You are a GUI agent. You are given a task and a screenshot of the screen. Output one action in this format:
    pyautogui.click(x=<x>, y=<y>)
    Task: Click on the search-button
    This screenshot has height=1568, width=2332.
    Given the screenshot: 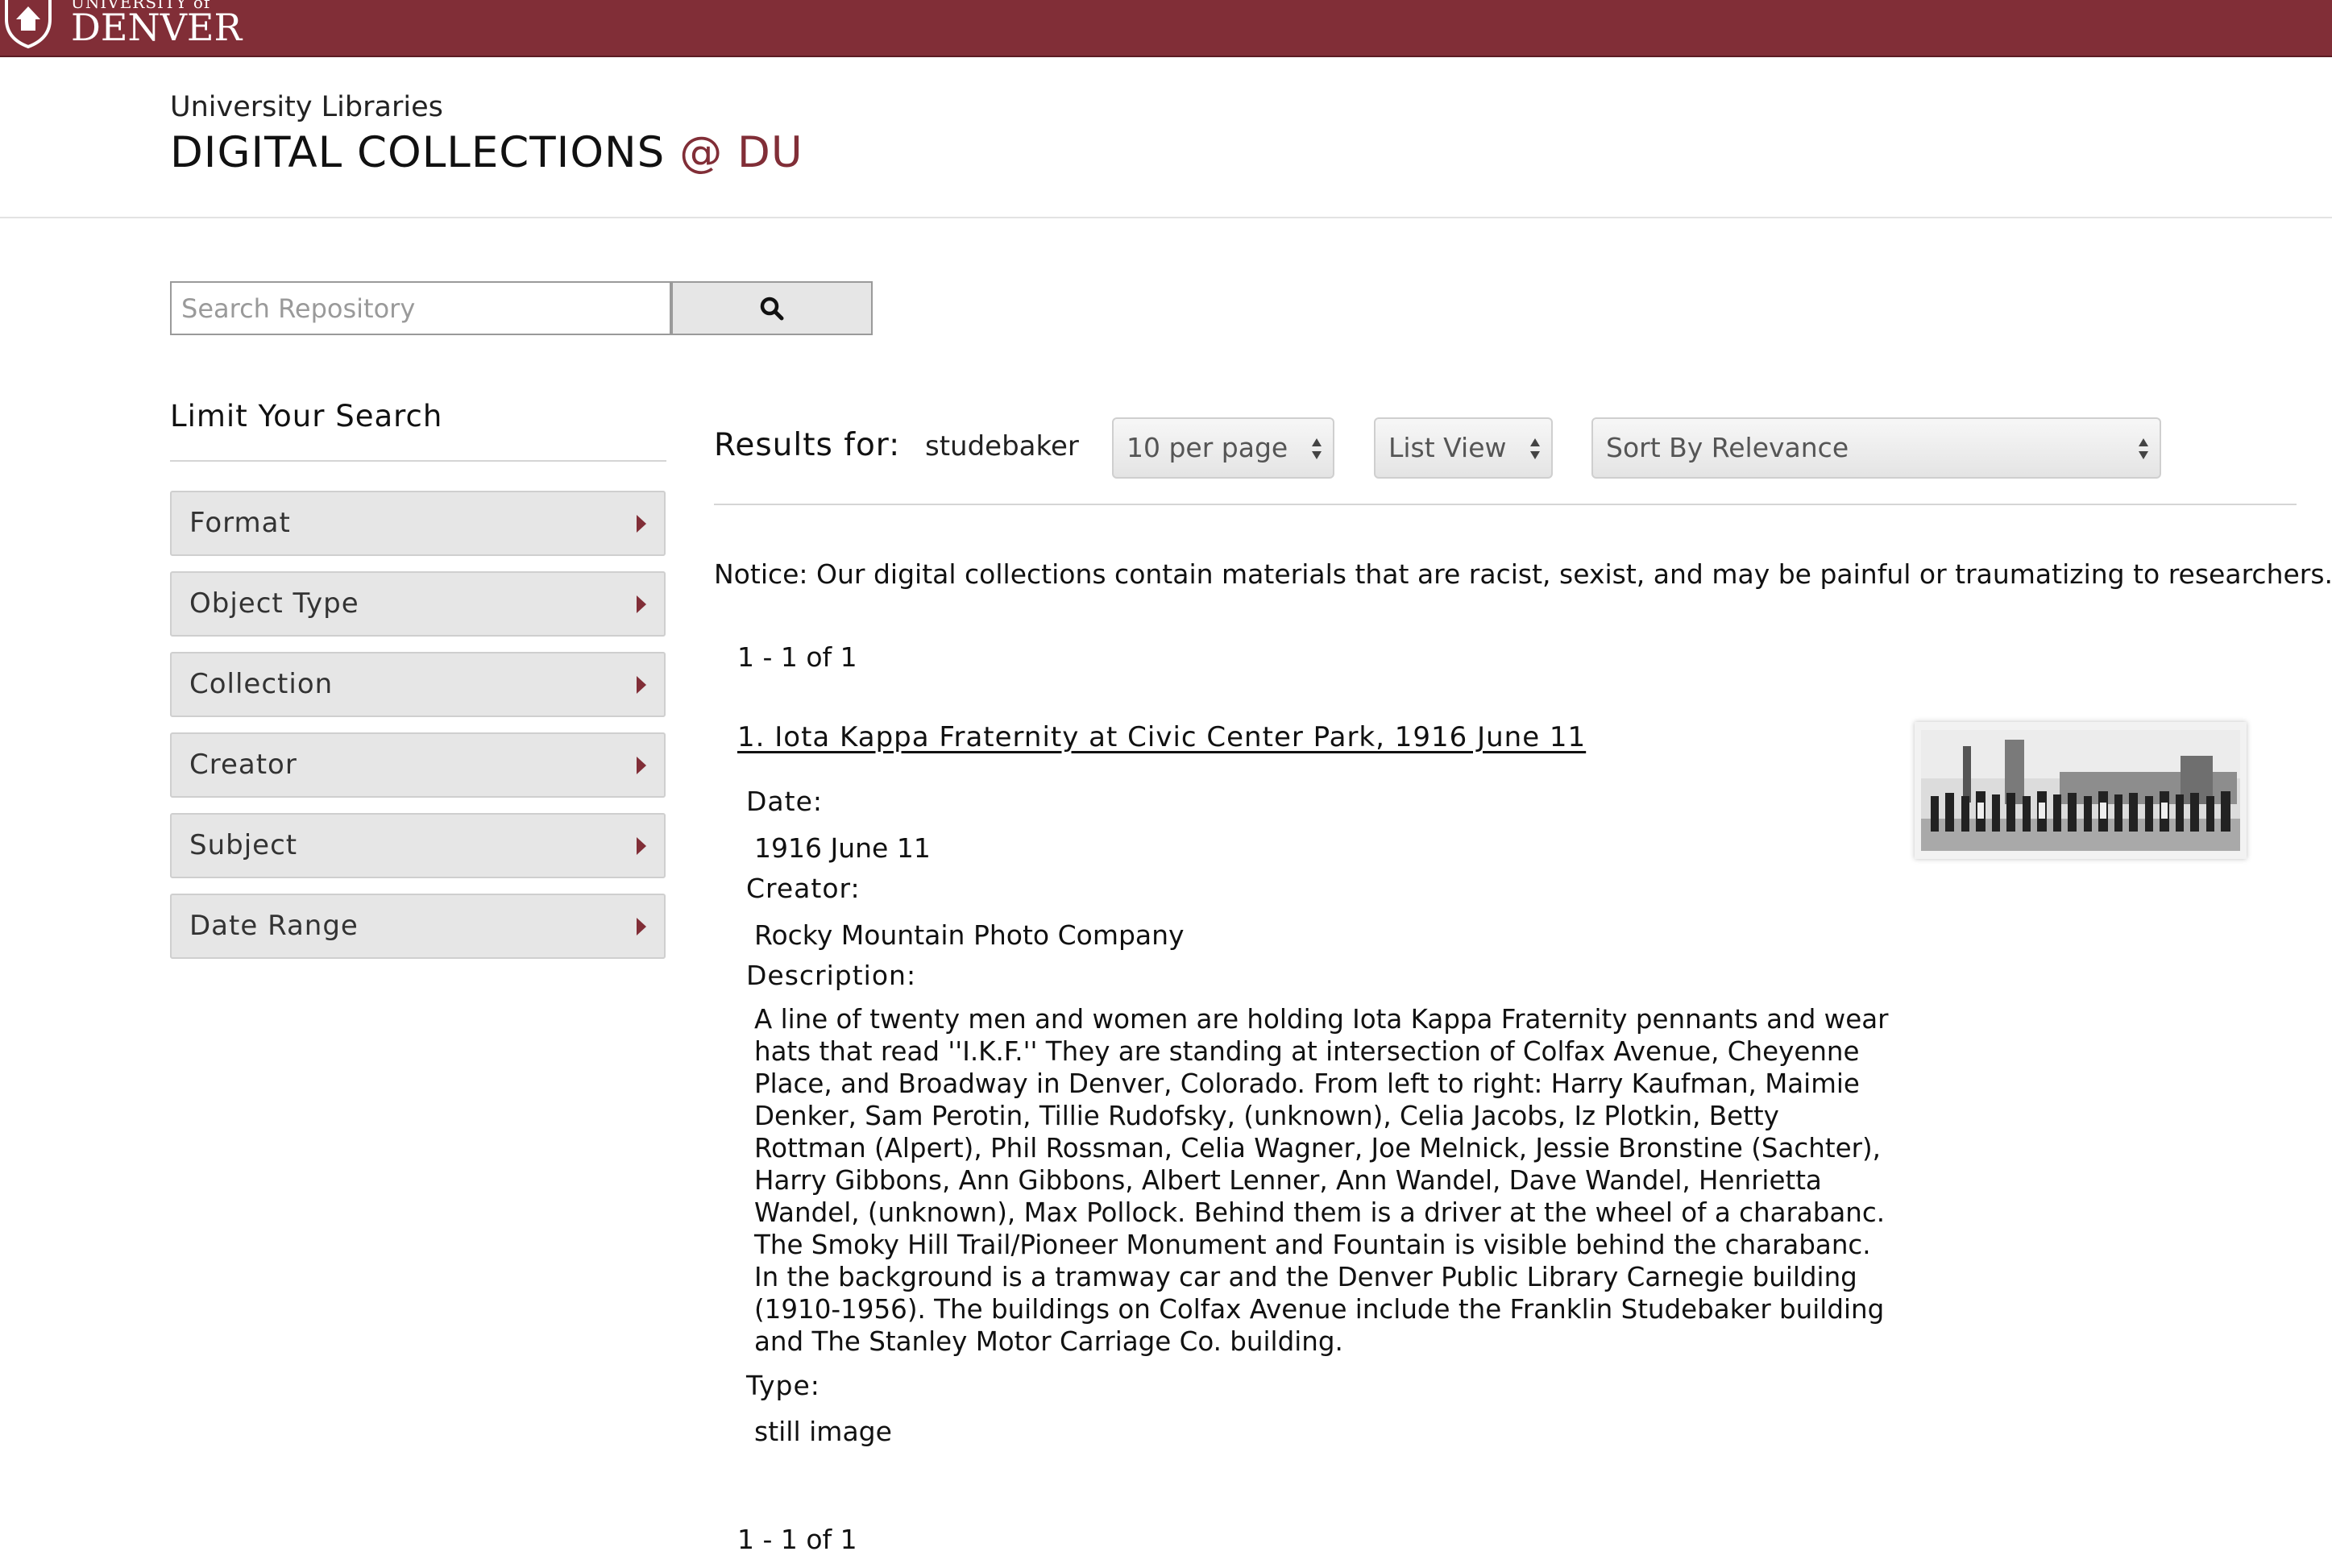 What is the action you would take?
    pyautogui.click(x=772, y=308)
    